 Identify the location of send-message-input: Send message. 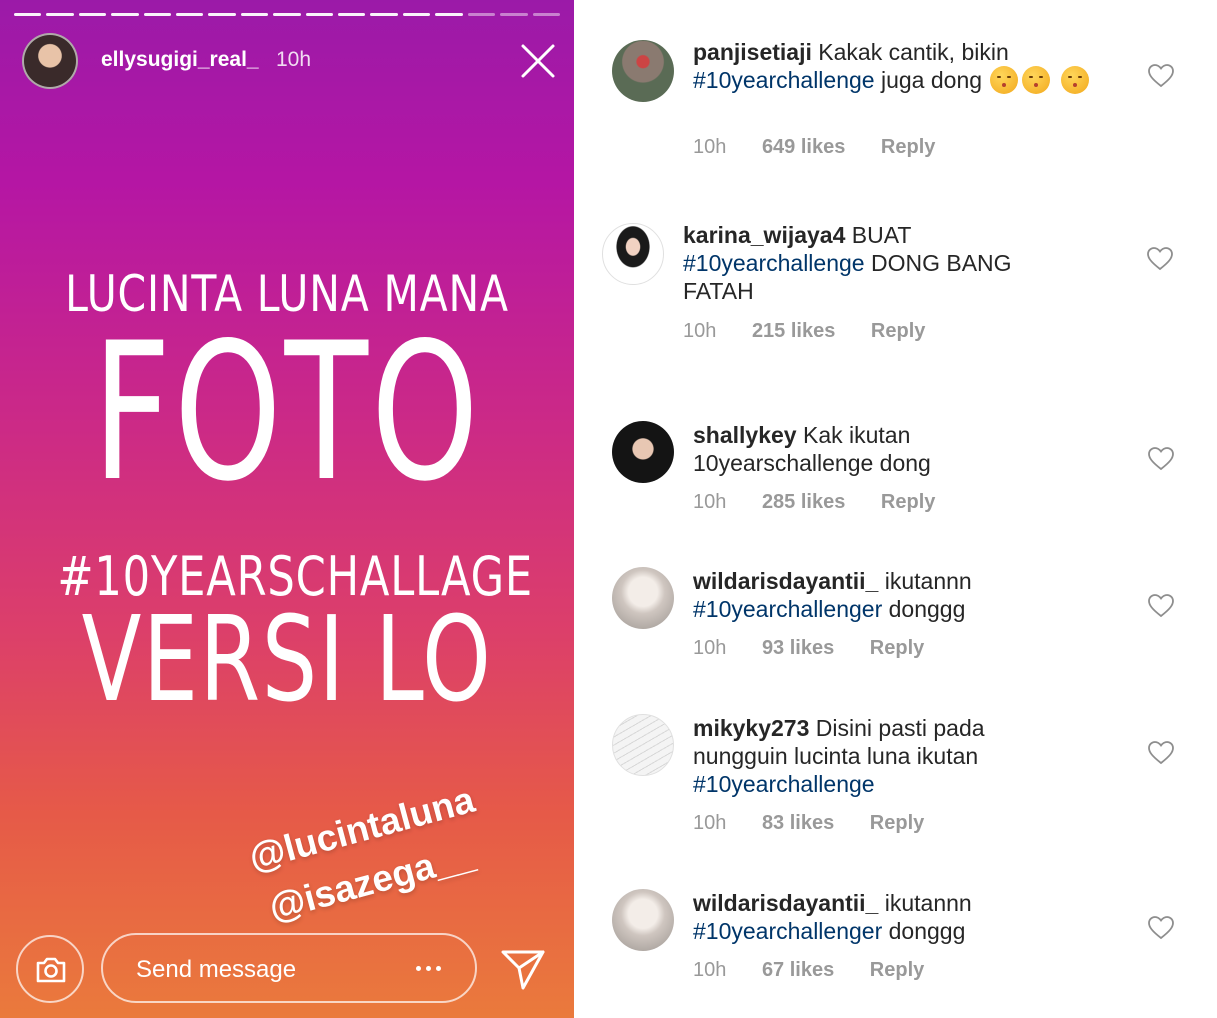
(289, 968).